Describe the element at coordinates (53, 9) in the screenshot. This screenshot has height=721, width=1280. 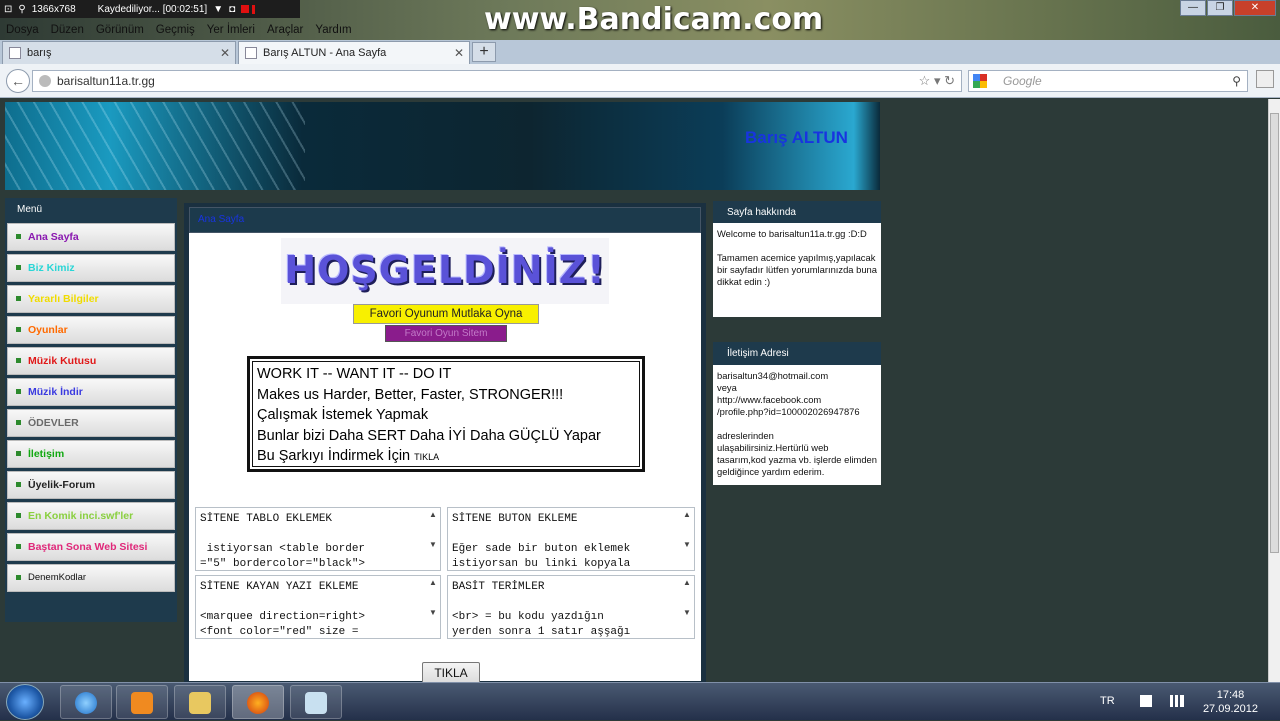
I see `recorder-resolution: 1366x768` at that location.